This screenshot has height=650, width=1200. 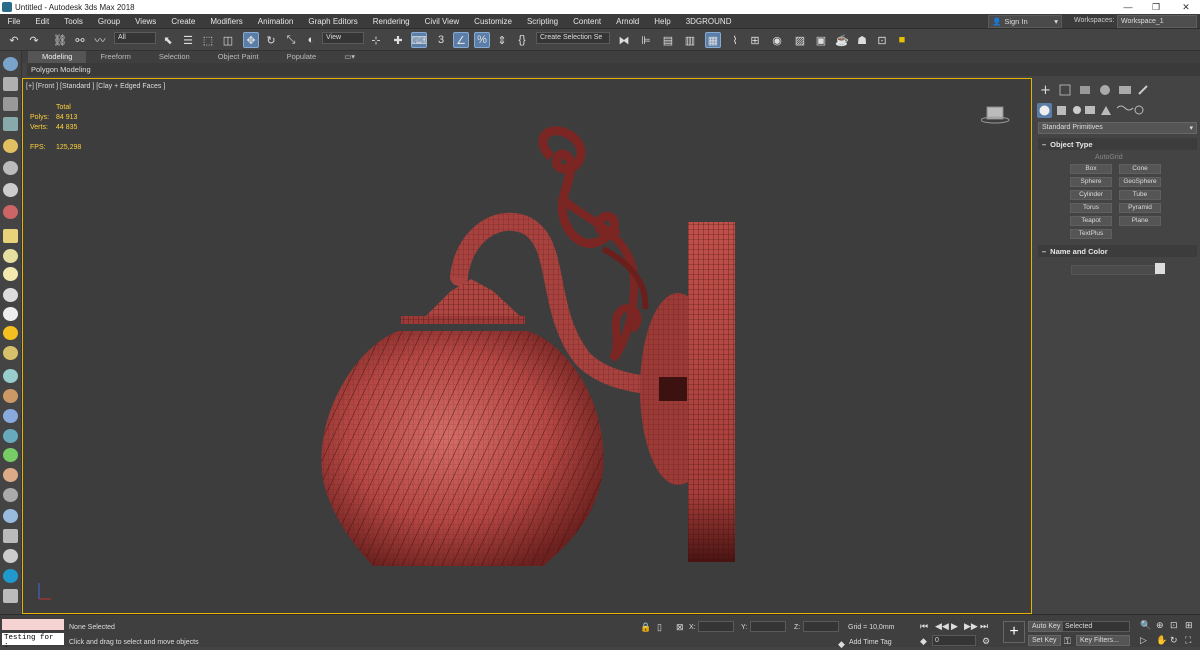 I want to click on x-coordinate-input, so click(x=716, y=626).